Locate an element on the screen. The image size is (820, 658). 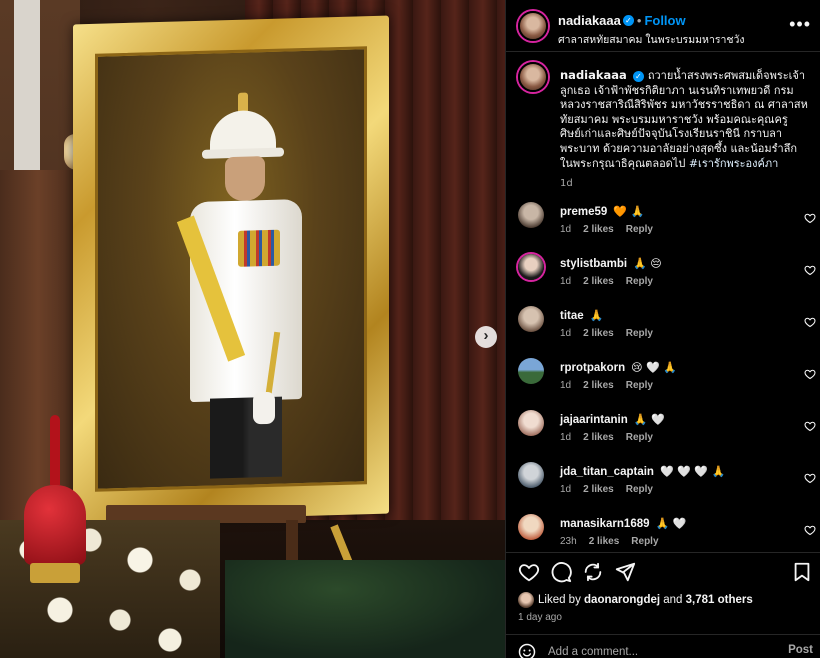
comment-line: preme59 🧡 🙏 is located at coordinates (602, 211).